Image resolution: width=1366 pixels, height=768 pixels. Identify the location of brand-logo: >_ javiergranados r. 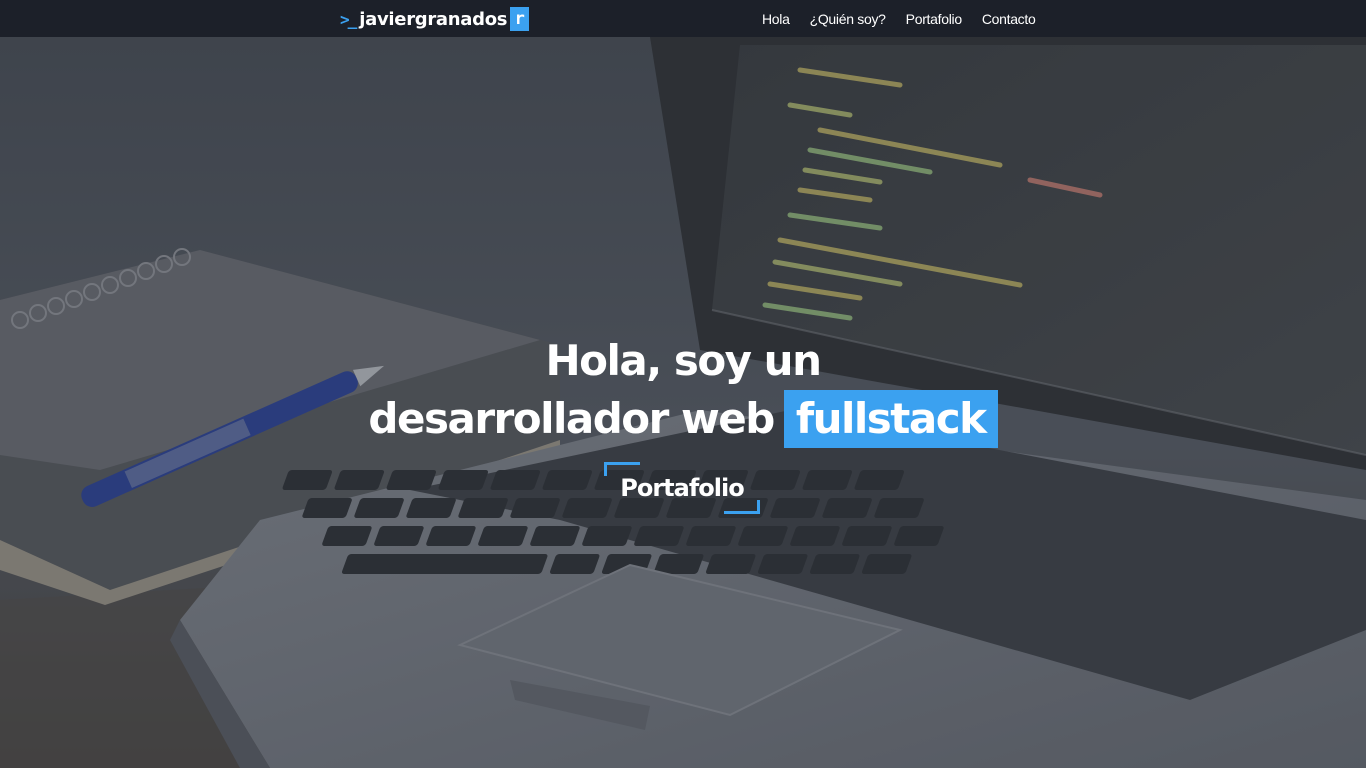
(435, 19).